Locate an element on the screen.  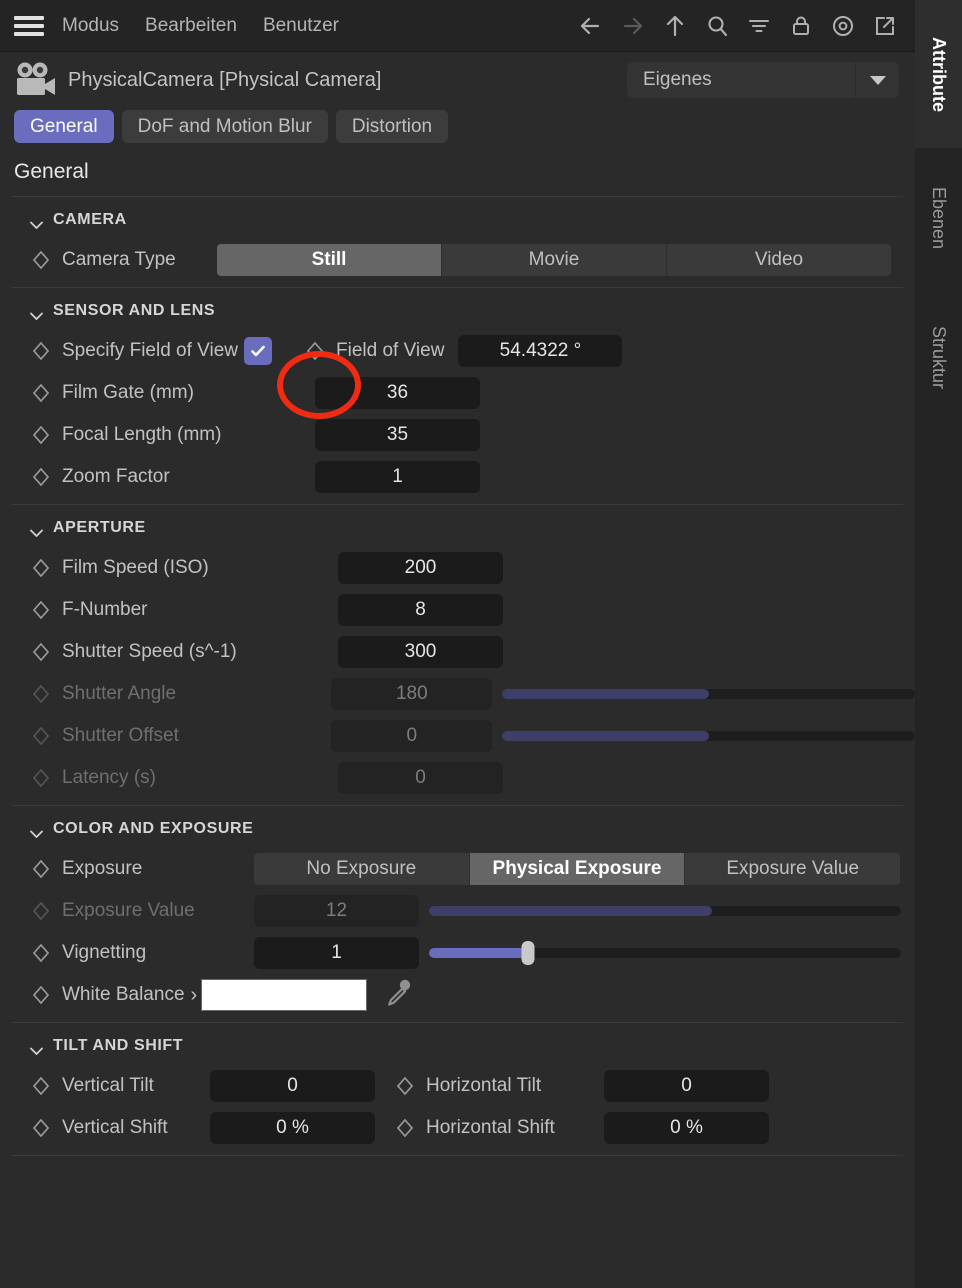
group-camera: CAMERA Camera Type Still Movie Video is located at coordinates (457, 242).